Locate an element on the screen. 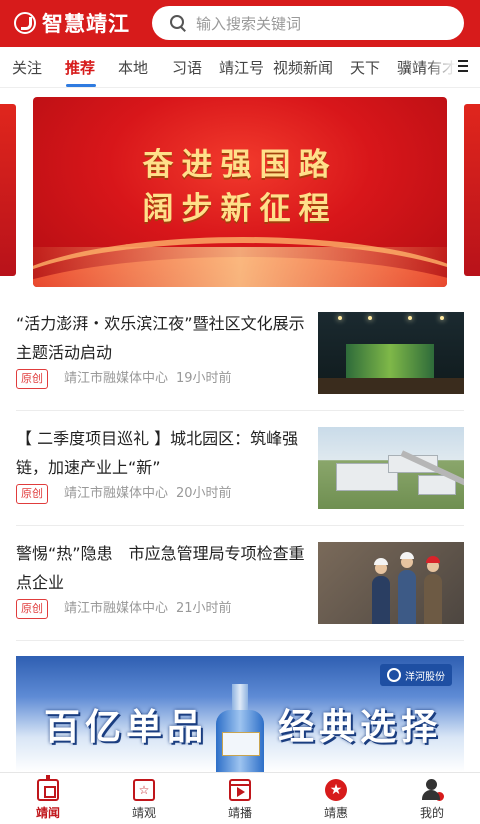 This screenshot has width=480, height=824. tabbar-label: 靖播 is located at coordinates (239, 813).